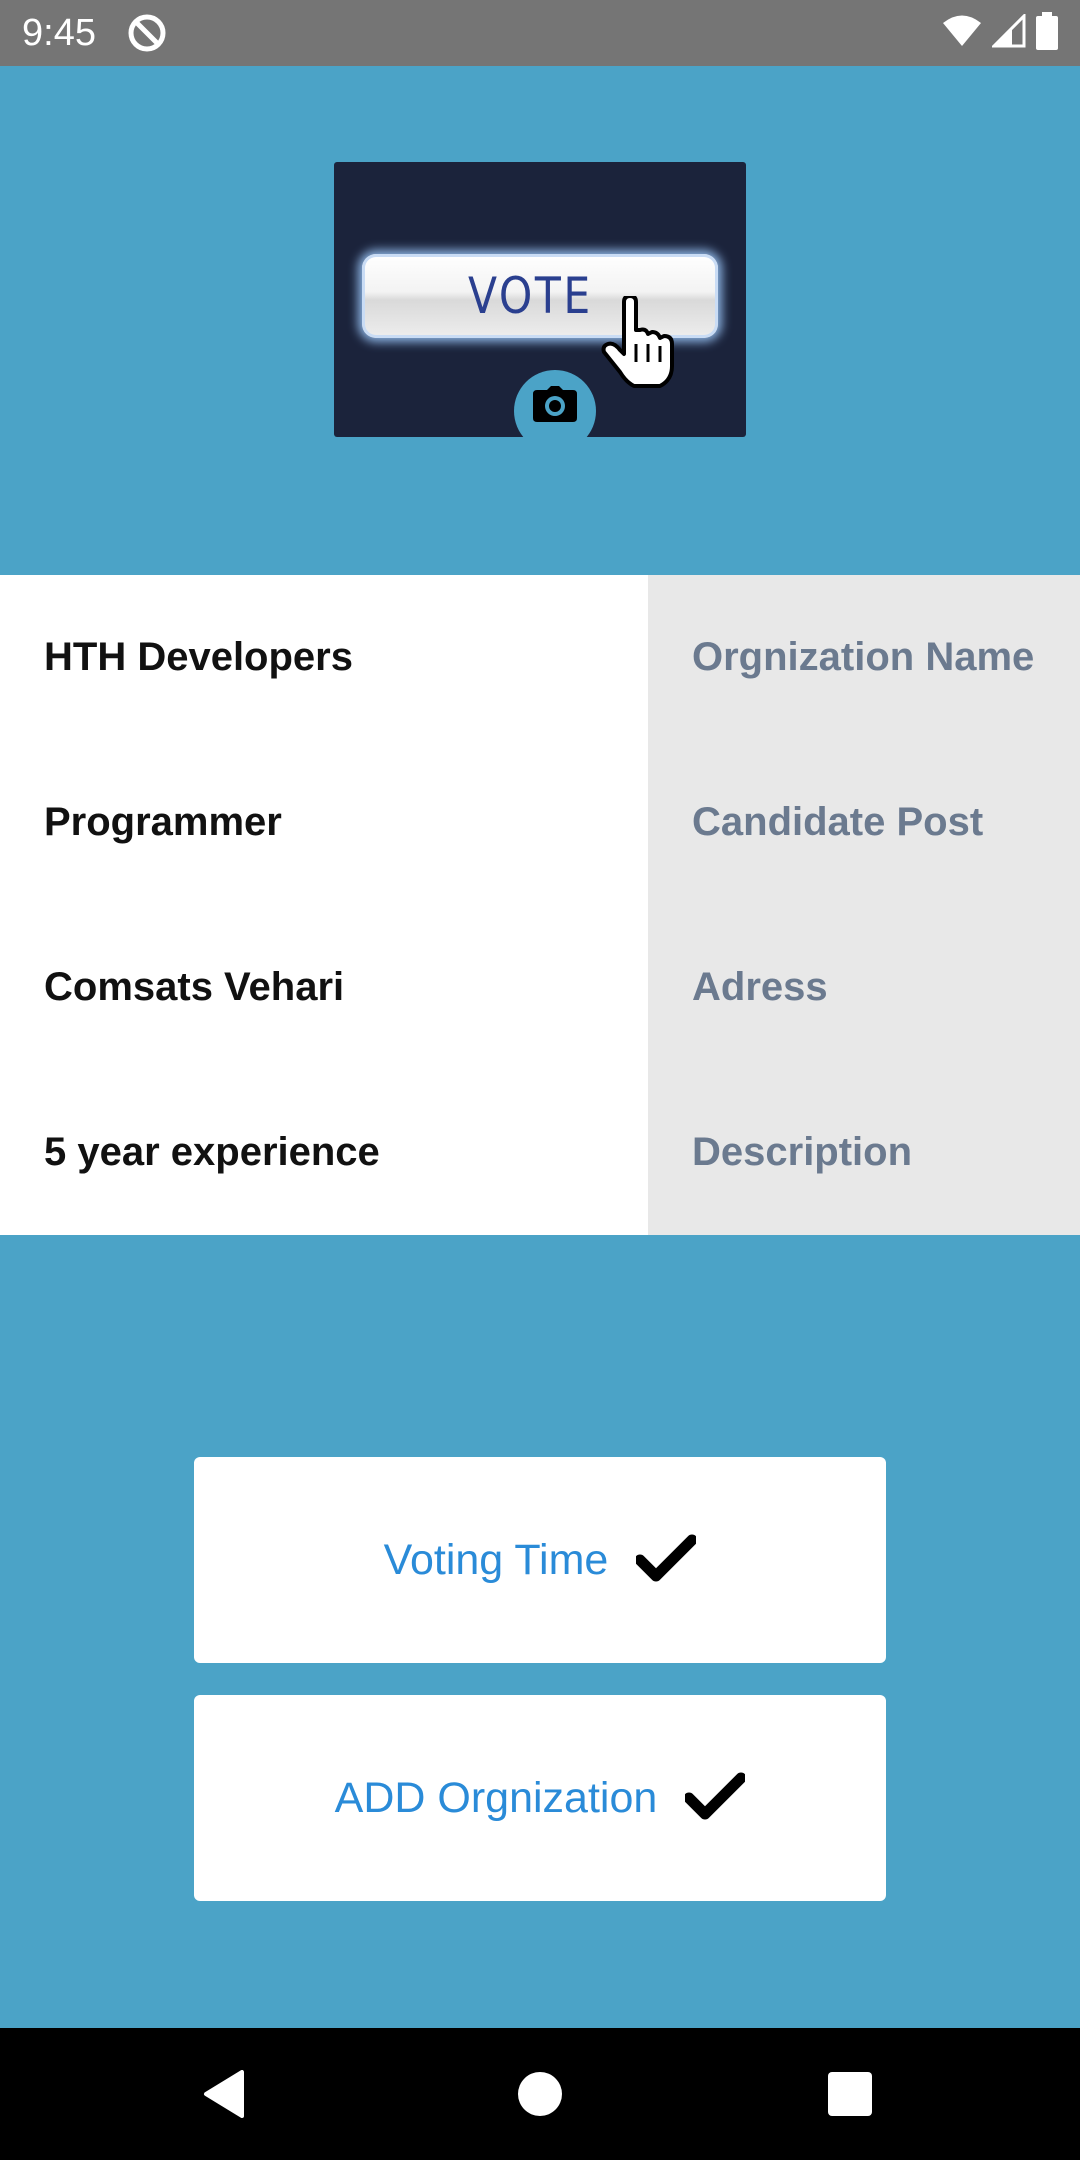  I want to click on status-time: 9:45, so click(59, 33).